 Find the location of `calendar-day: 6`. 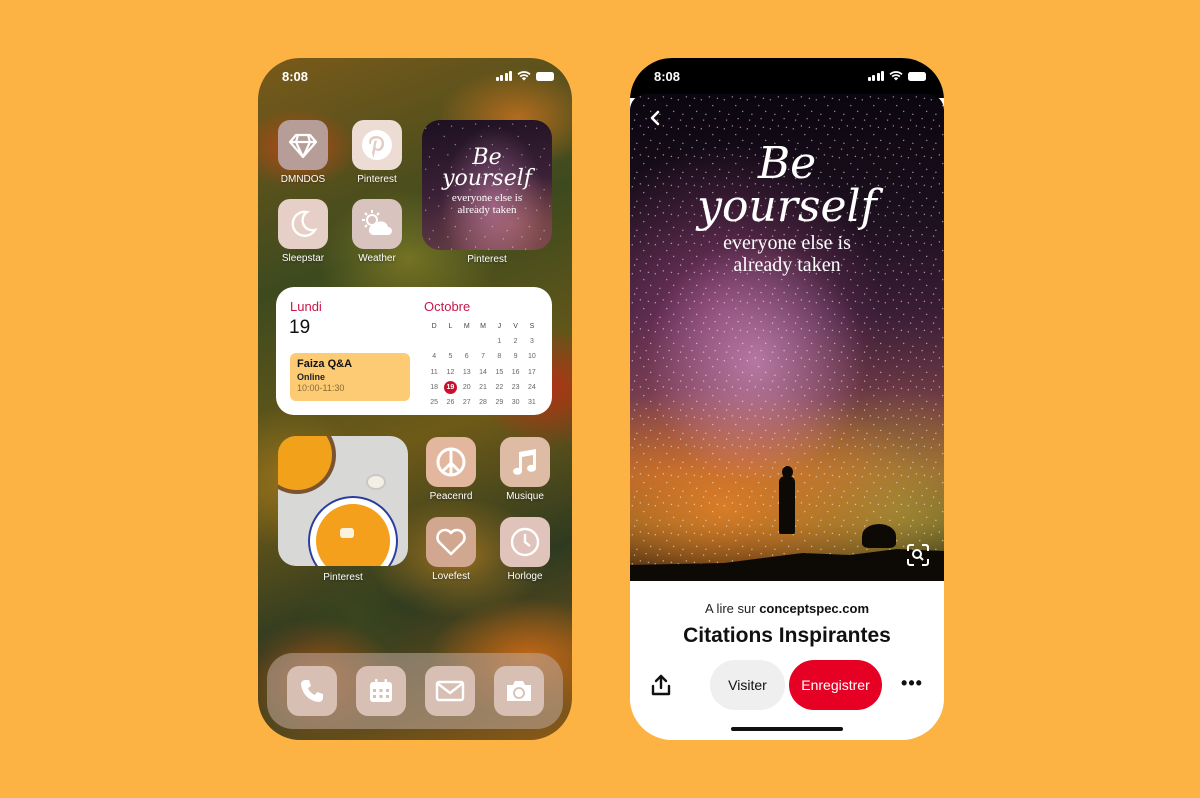

calendar-day: 6 is located at coordinates (467, 356).